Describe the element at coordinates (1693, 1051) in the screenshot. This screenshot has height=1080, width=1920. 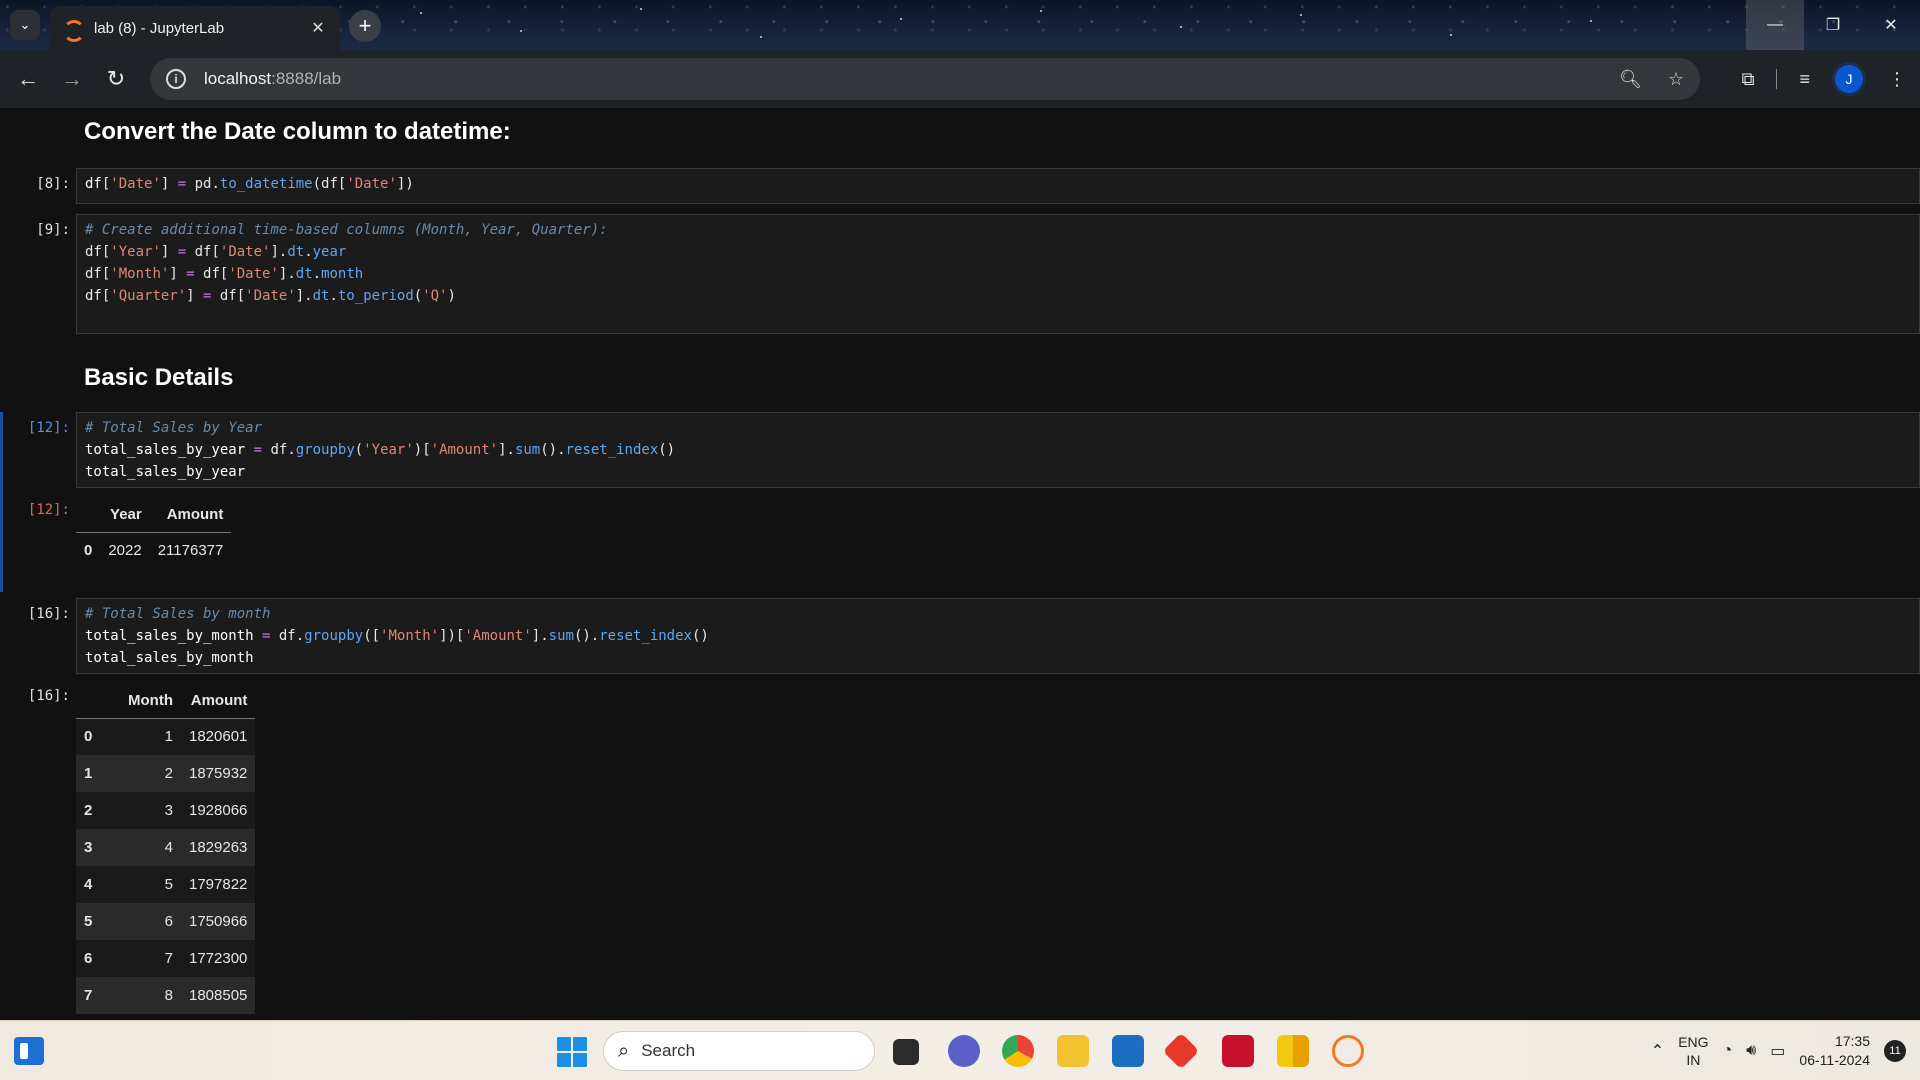
I see `language-indicator: ENG IN` at that location.